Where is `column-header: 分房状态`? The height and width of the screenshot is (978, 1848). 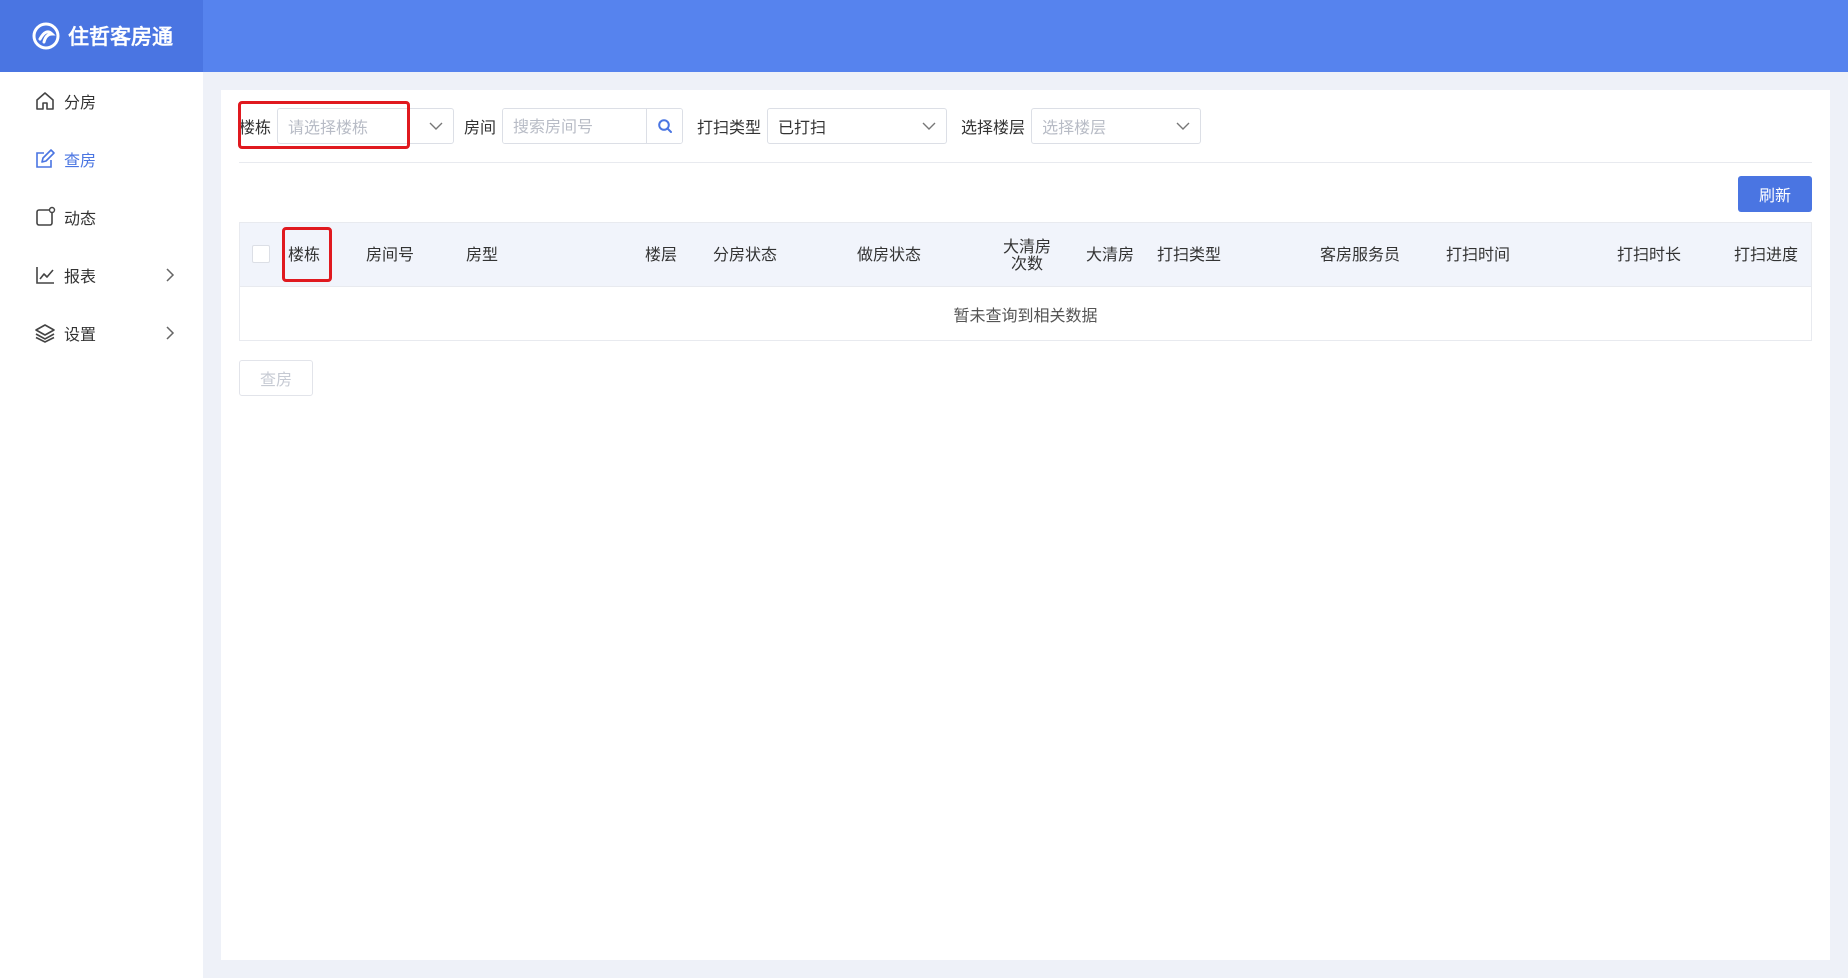
column-header: 分房状态 is located at coordinates (758, 254).